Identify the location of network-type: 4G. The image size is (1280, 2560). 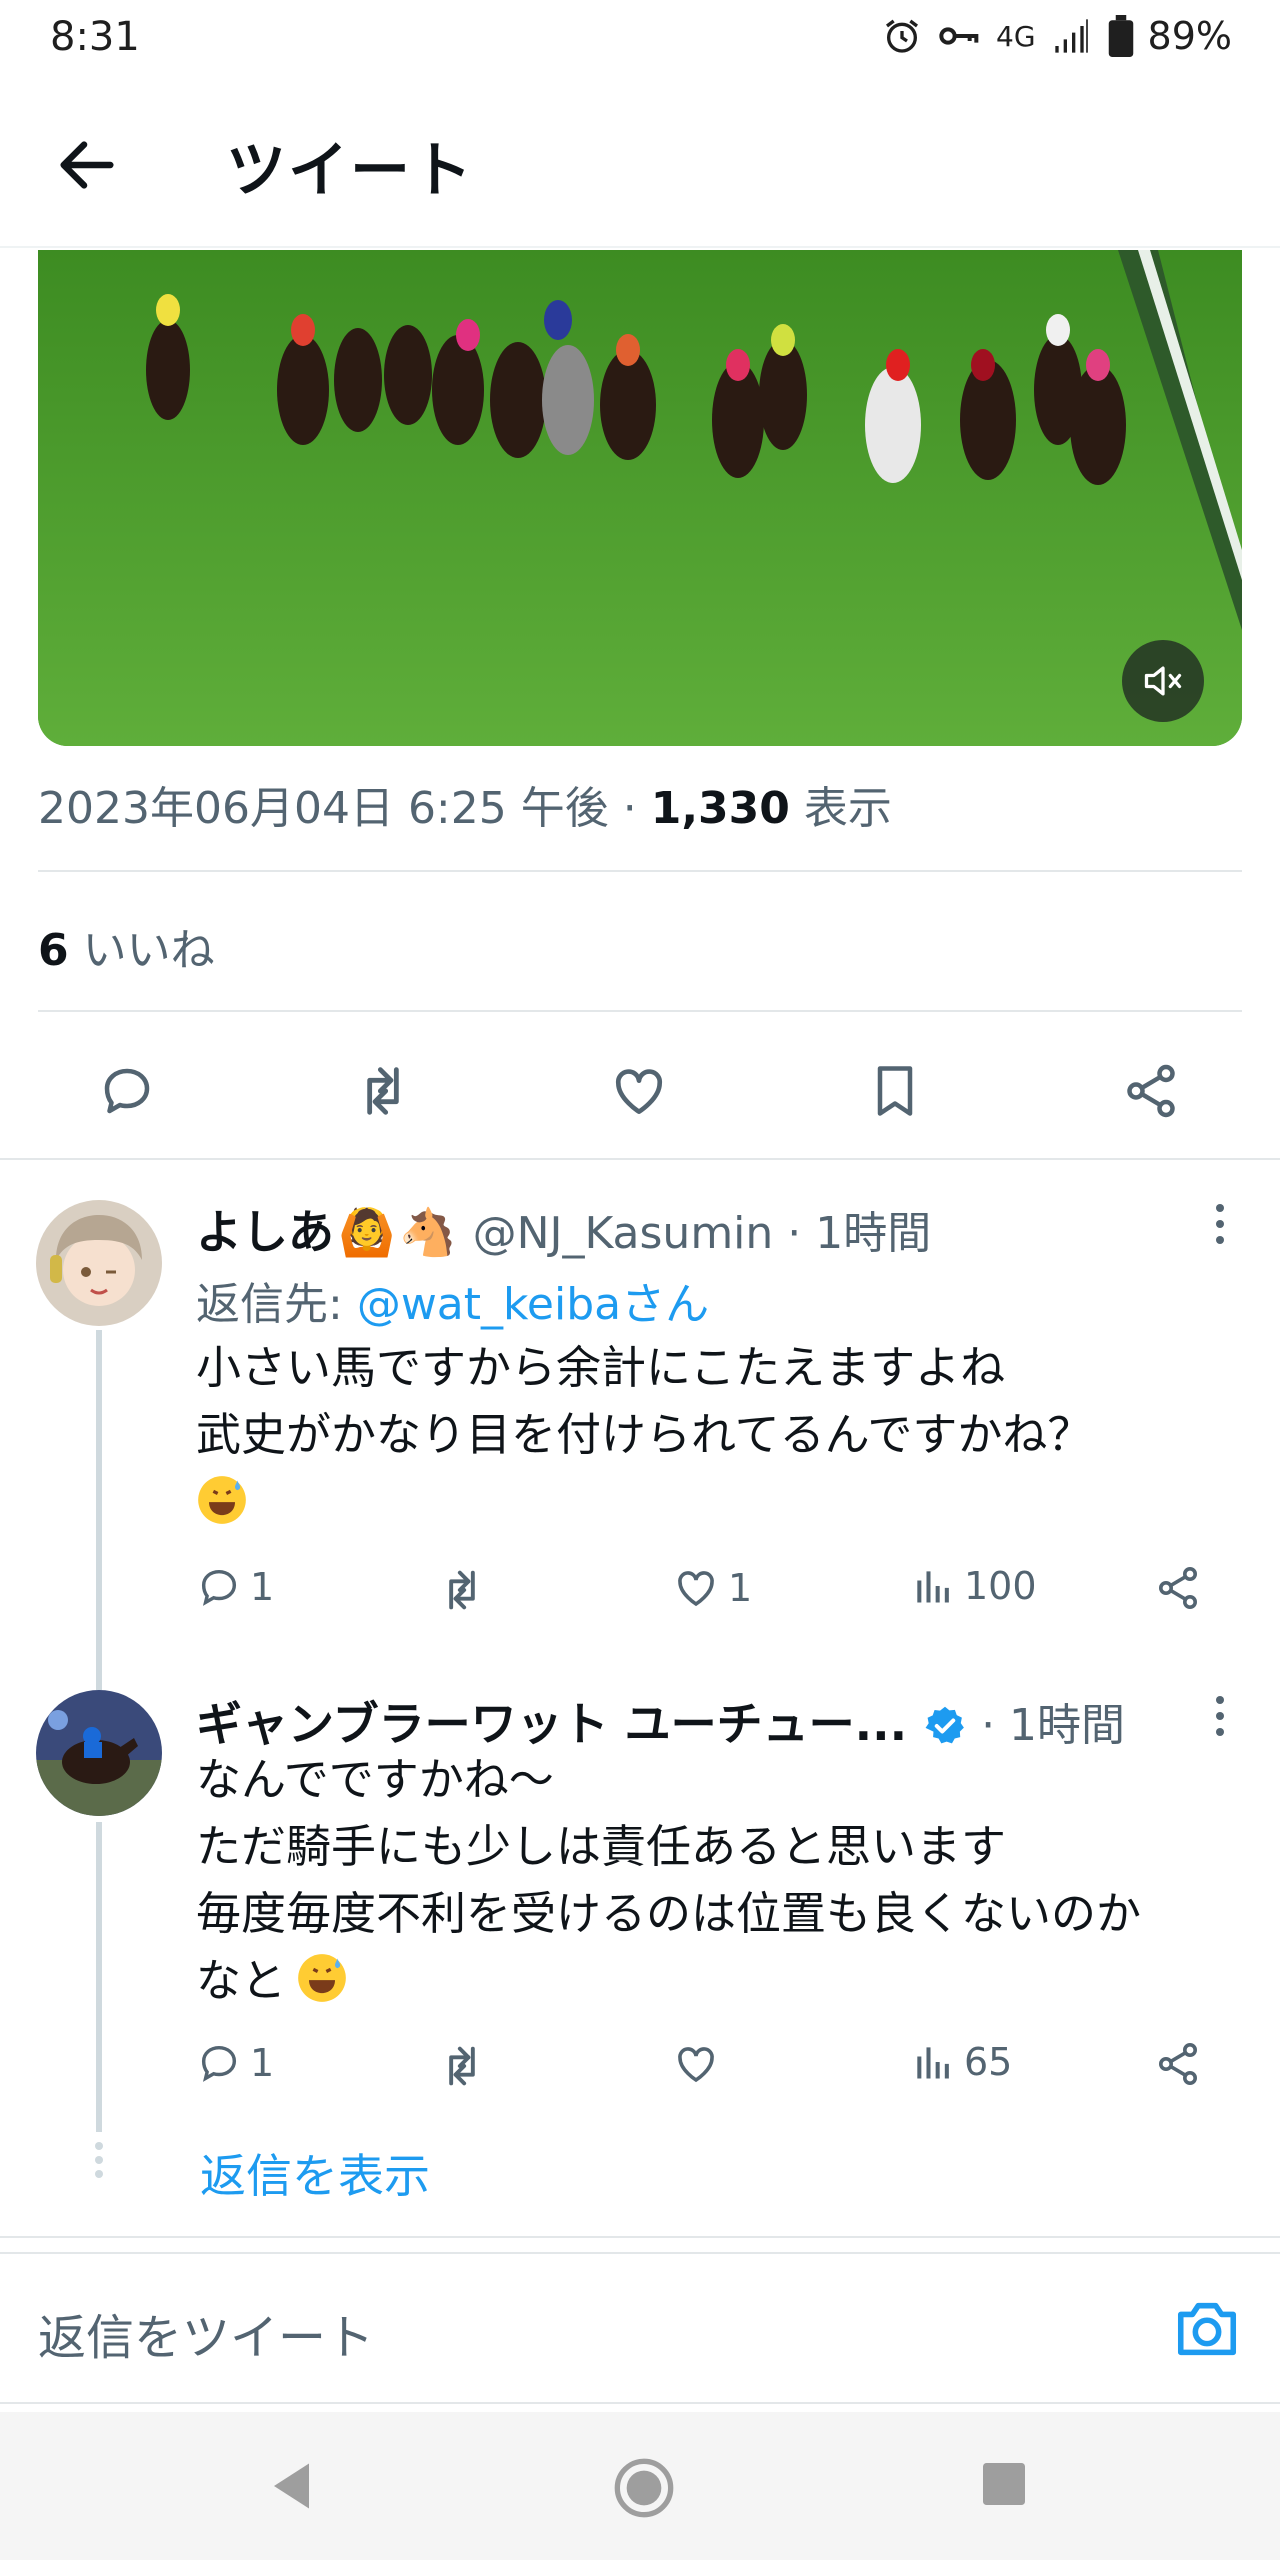
(1016, 36).